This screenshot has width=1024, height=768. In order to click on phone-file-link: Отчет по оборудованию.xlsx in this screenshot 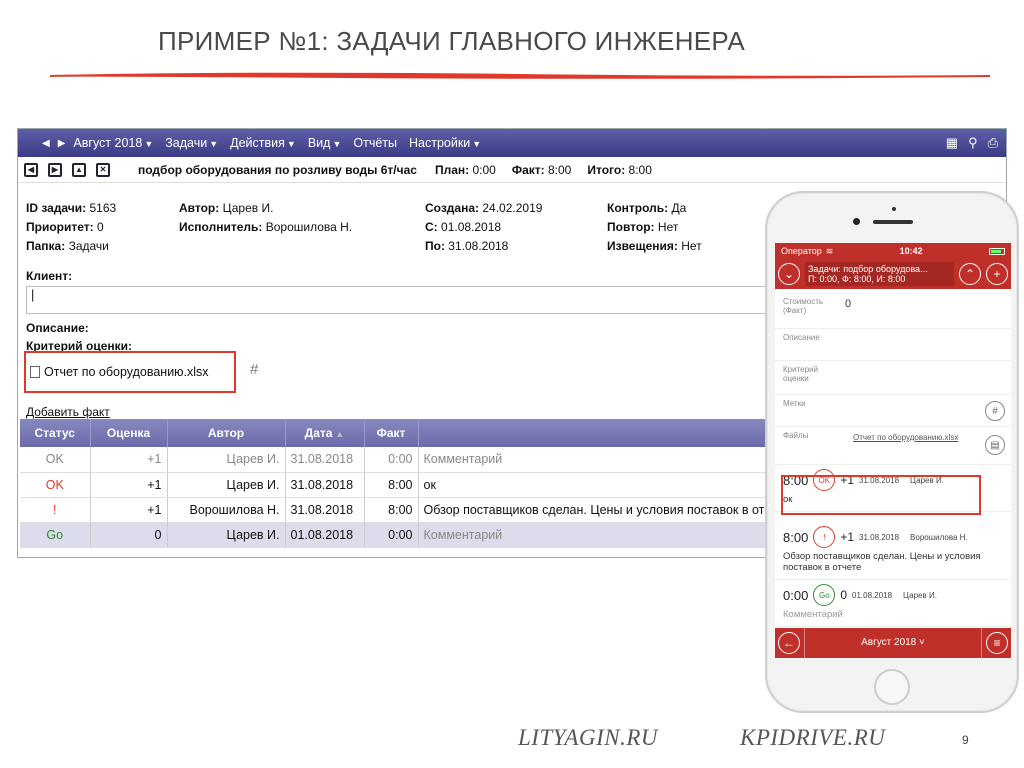, I will do `click(905, 437)`.